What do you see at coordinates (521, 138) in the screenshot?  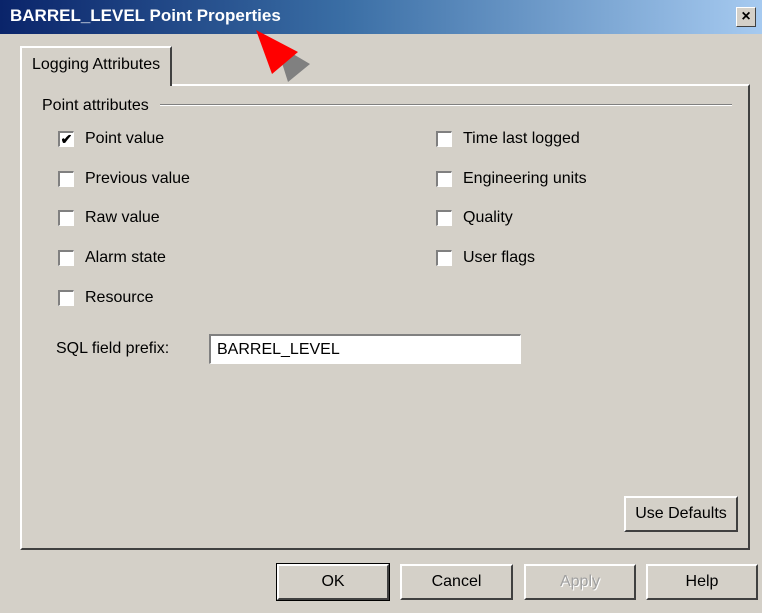 I see `checkbox-label: Time last logged` at bounding box center [521, 138].